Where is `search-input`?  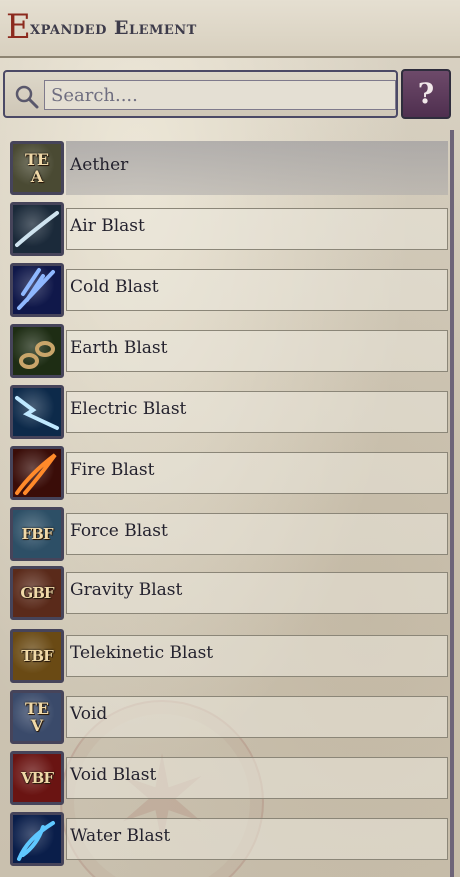 search-input is located at coordinates (220, 95).